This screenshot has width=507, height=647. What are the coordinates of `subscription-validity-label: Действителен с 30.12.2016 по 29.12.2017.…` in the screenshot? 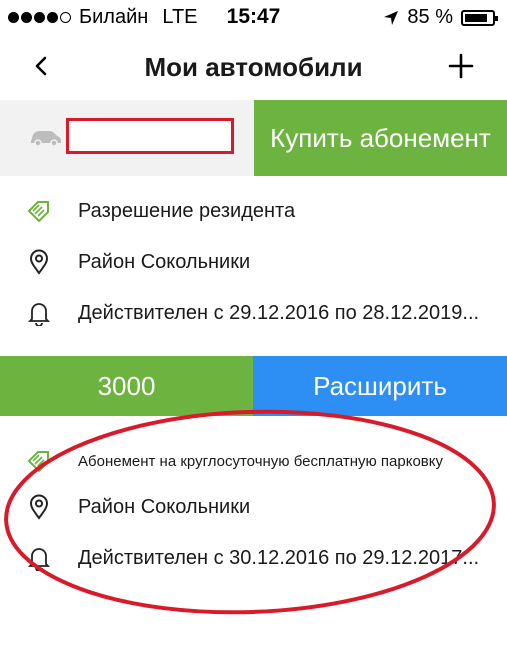 It's located at (279, 557).